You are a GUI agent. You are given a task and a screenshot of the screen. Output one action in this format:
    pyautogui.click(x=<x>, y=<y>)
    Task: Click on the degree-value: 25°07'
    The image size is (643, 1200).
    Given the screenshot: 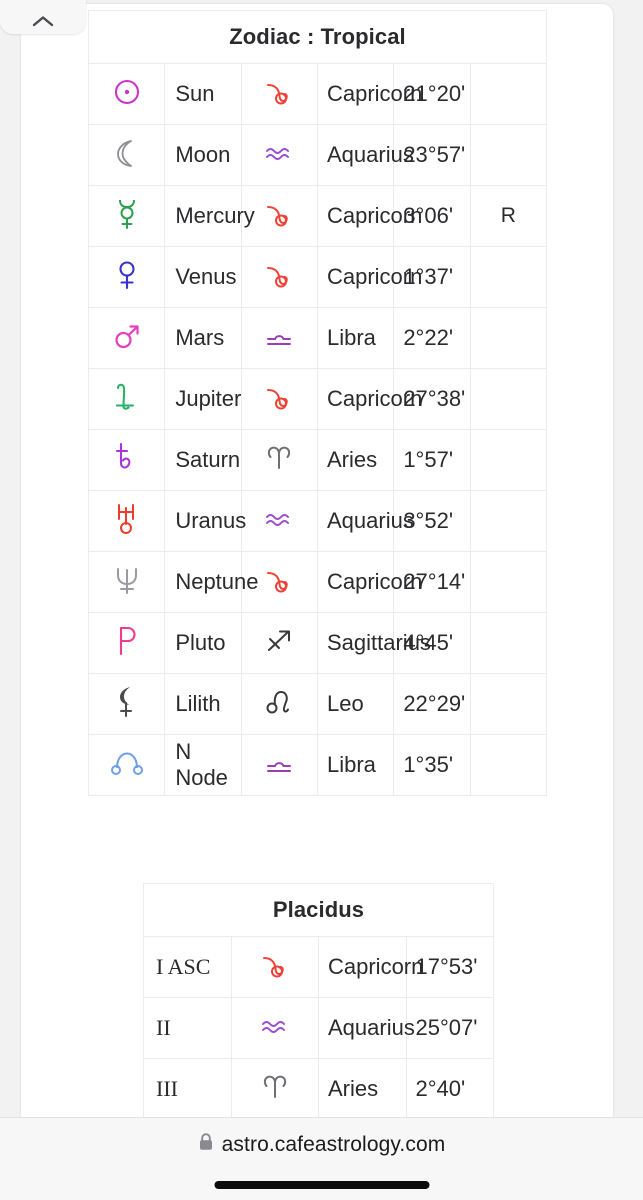 What is the action you would take?
    pyautogui.click(x=449, y=1028)
    